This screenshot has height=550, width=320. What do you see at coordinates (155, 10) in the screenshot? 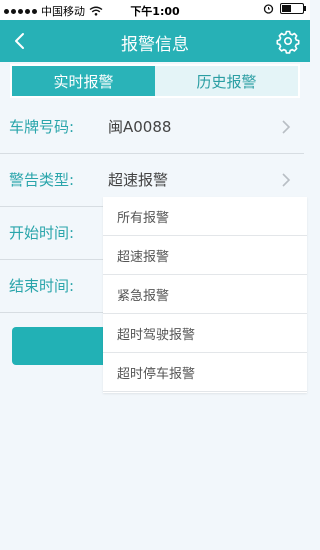
I see `status-bar: 中国移动 下午1:00` at bounding box center [155, 10].